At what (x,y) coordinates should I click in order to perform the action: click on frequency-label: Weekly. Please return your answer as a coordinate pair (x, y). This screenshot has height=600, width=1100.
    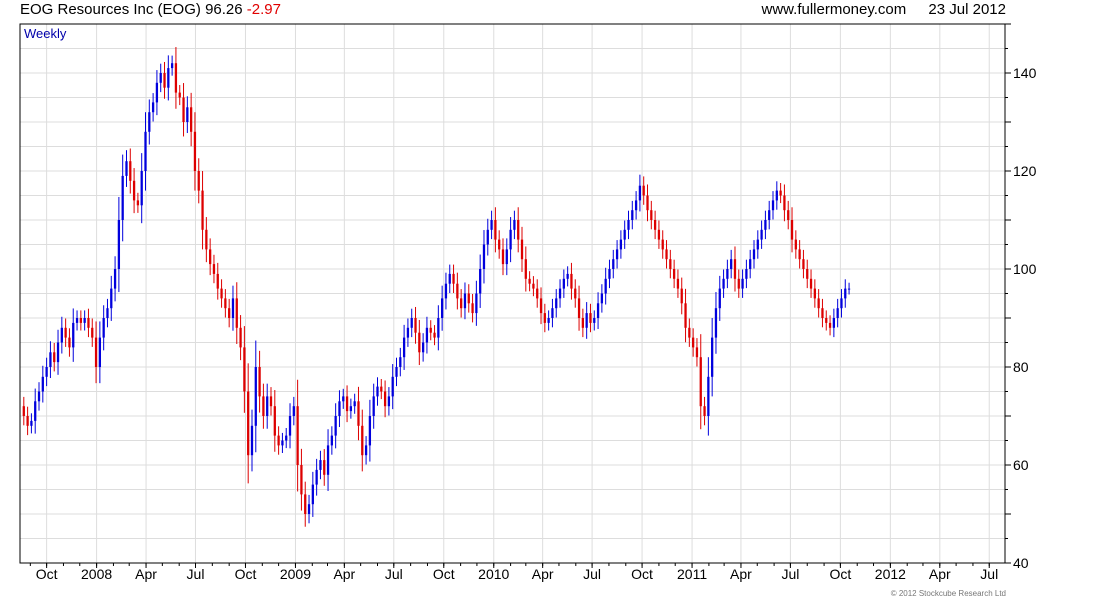
    Looking at the image, I should click on (45, 33).